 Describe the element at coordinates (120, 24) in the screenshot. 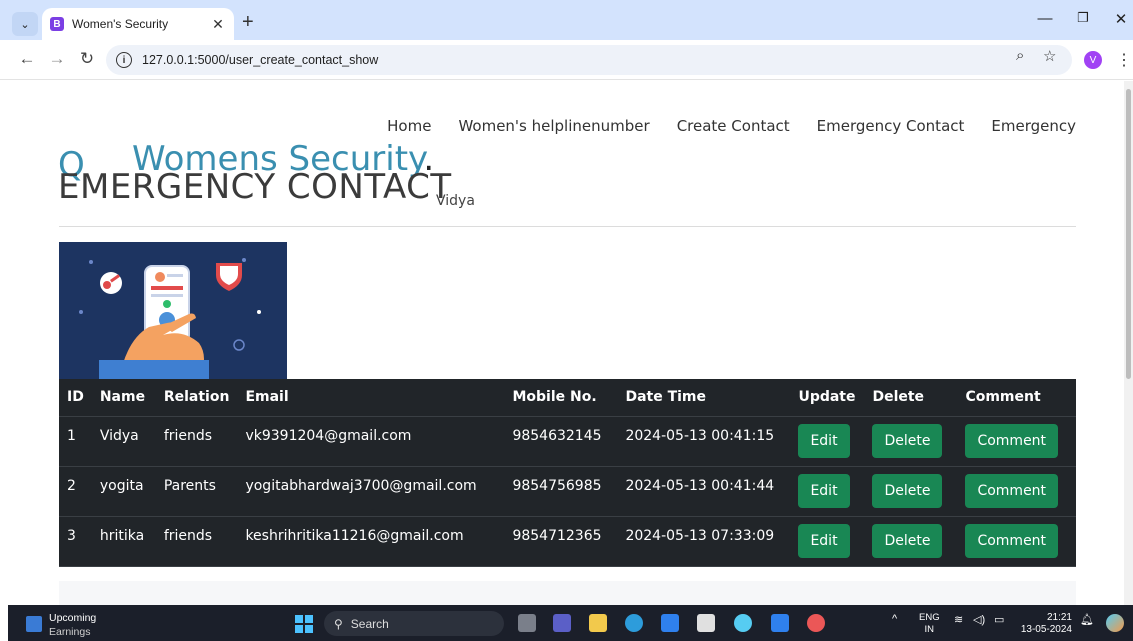

I see `tab-title: Women's Security` at that location.